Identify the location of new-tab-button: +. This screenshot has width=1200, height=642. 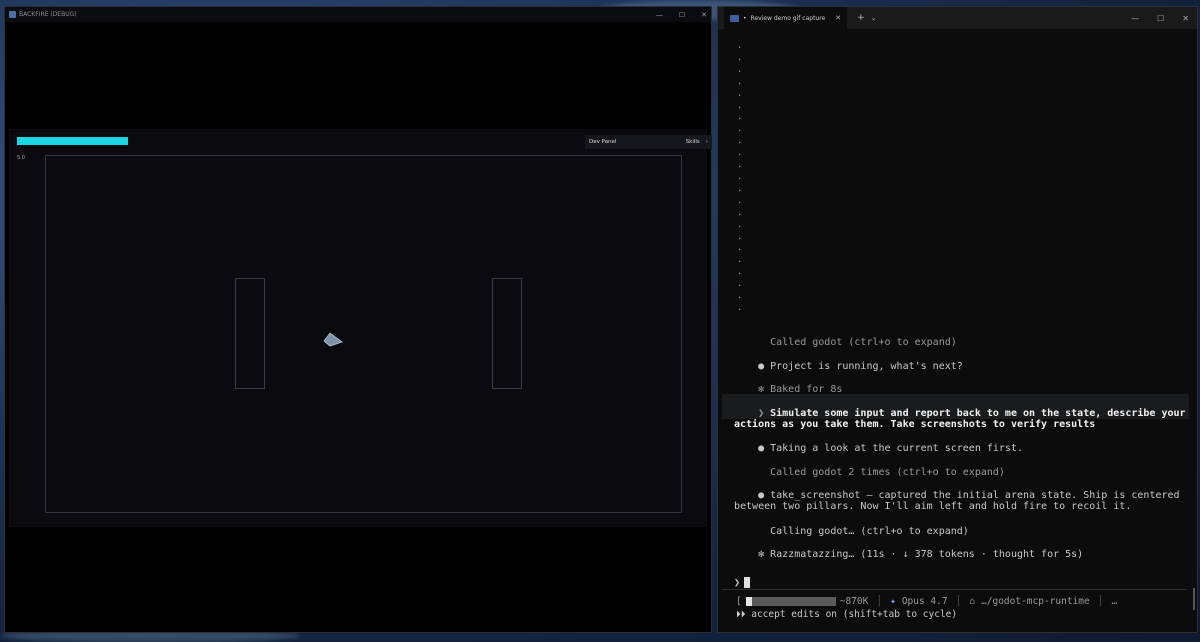
(861, 18).